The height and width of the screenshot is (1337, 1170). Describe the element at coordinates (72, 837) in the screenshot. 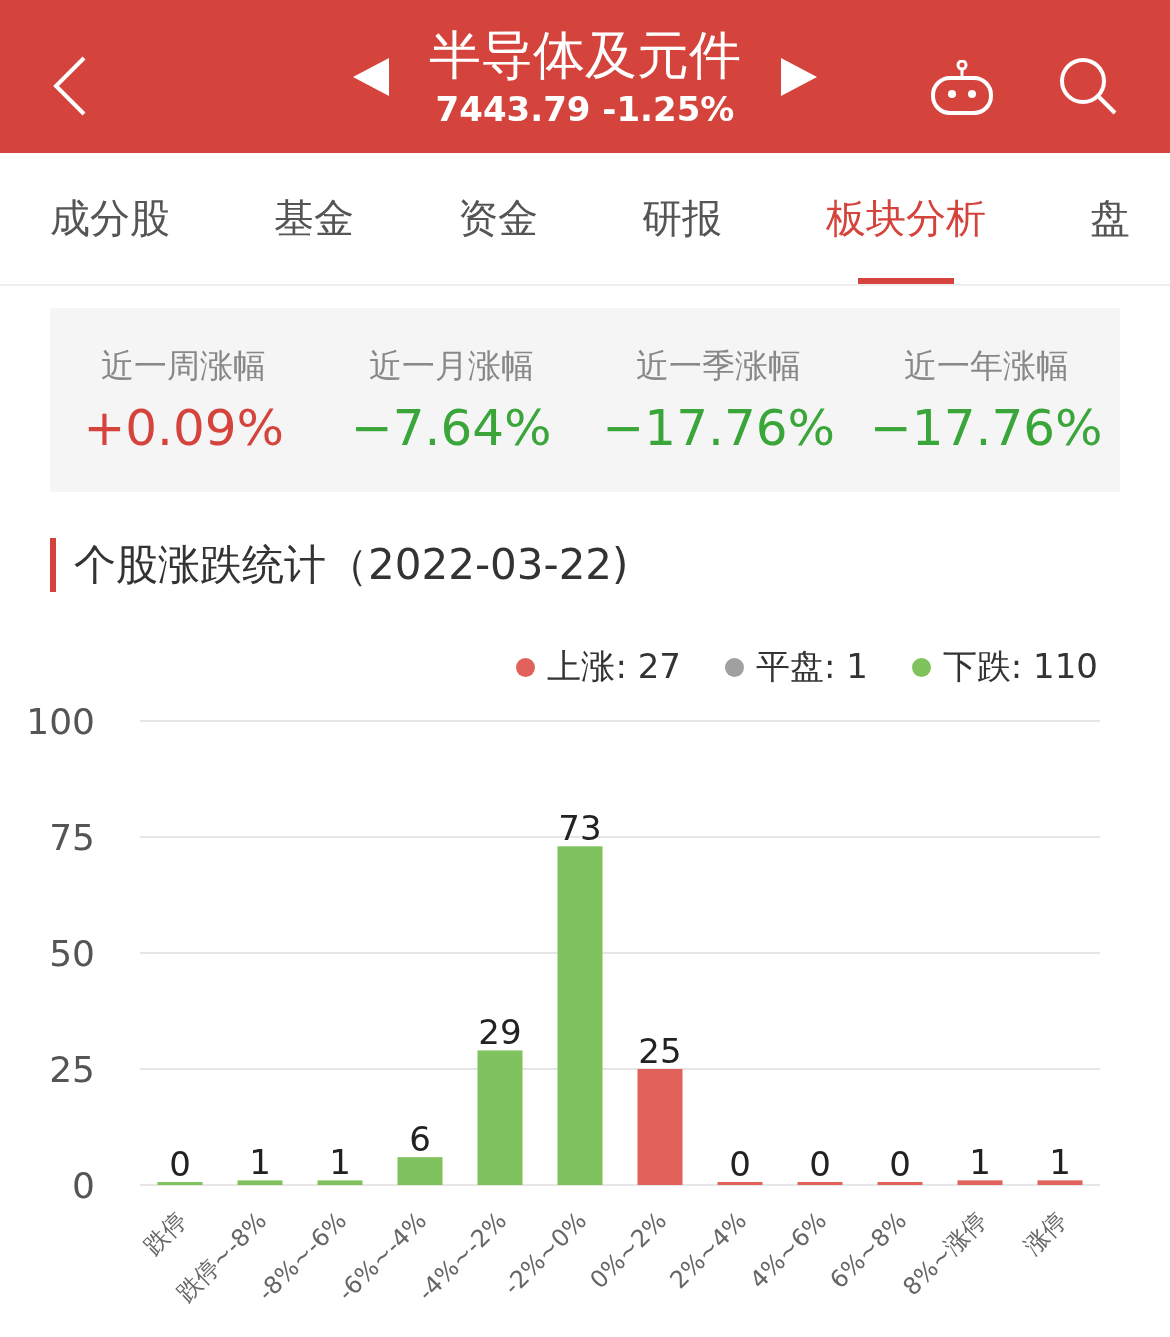

I see `y-tick-label: 75` at that location.